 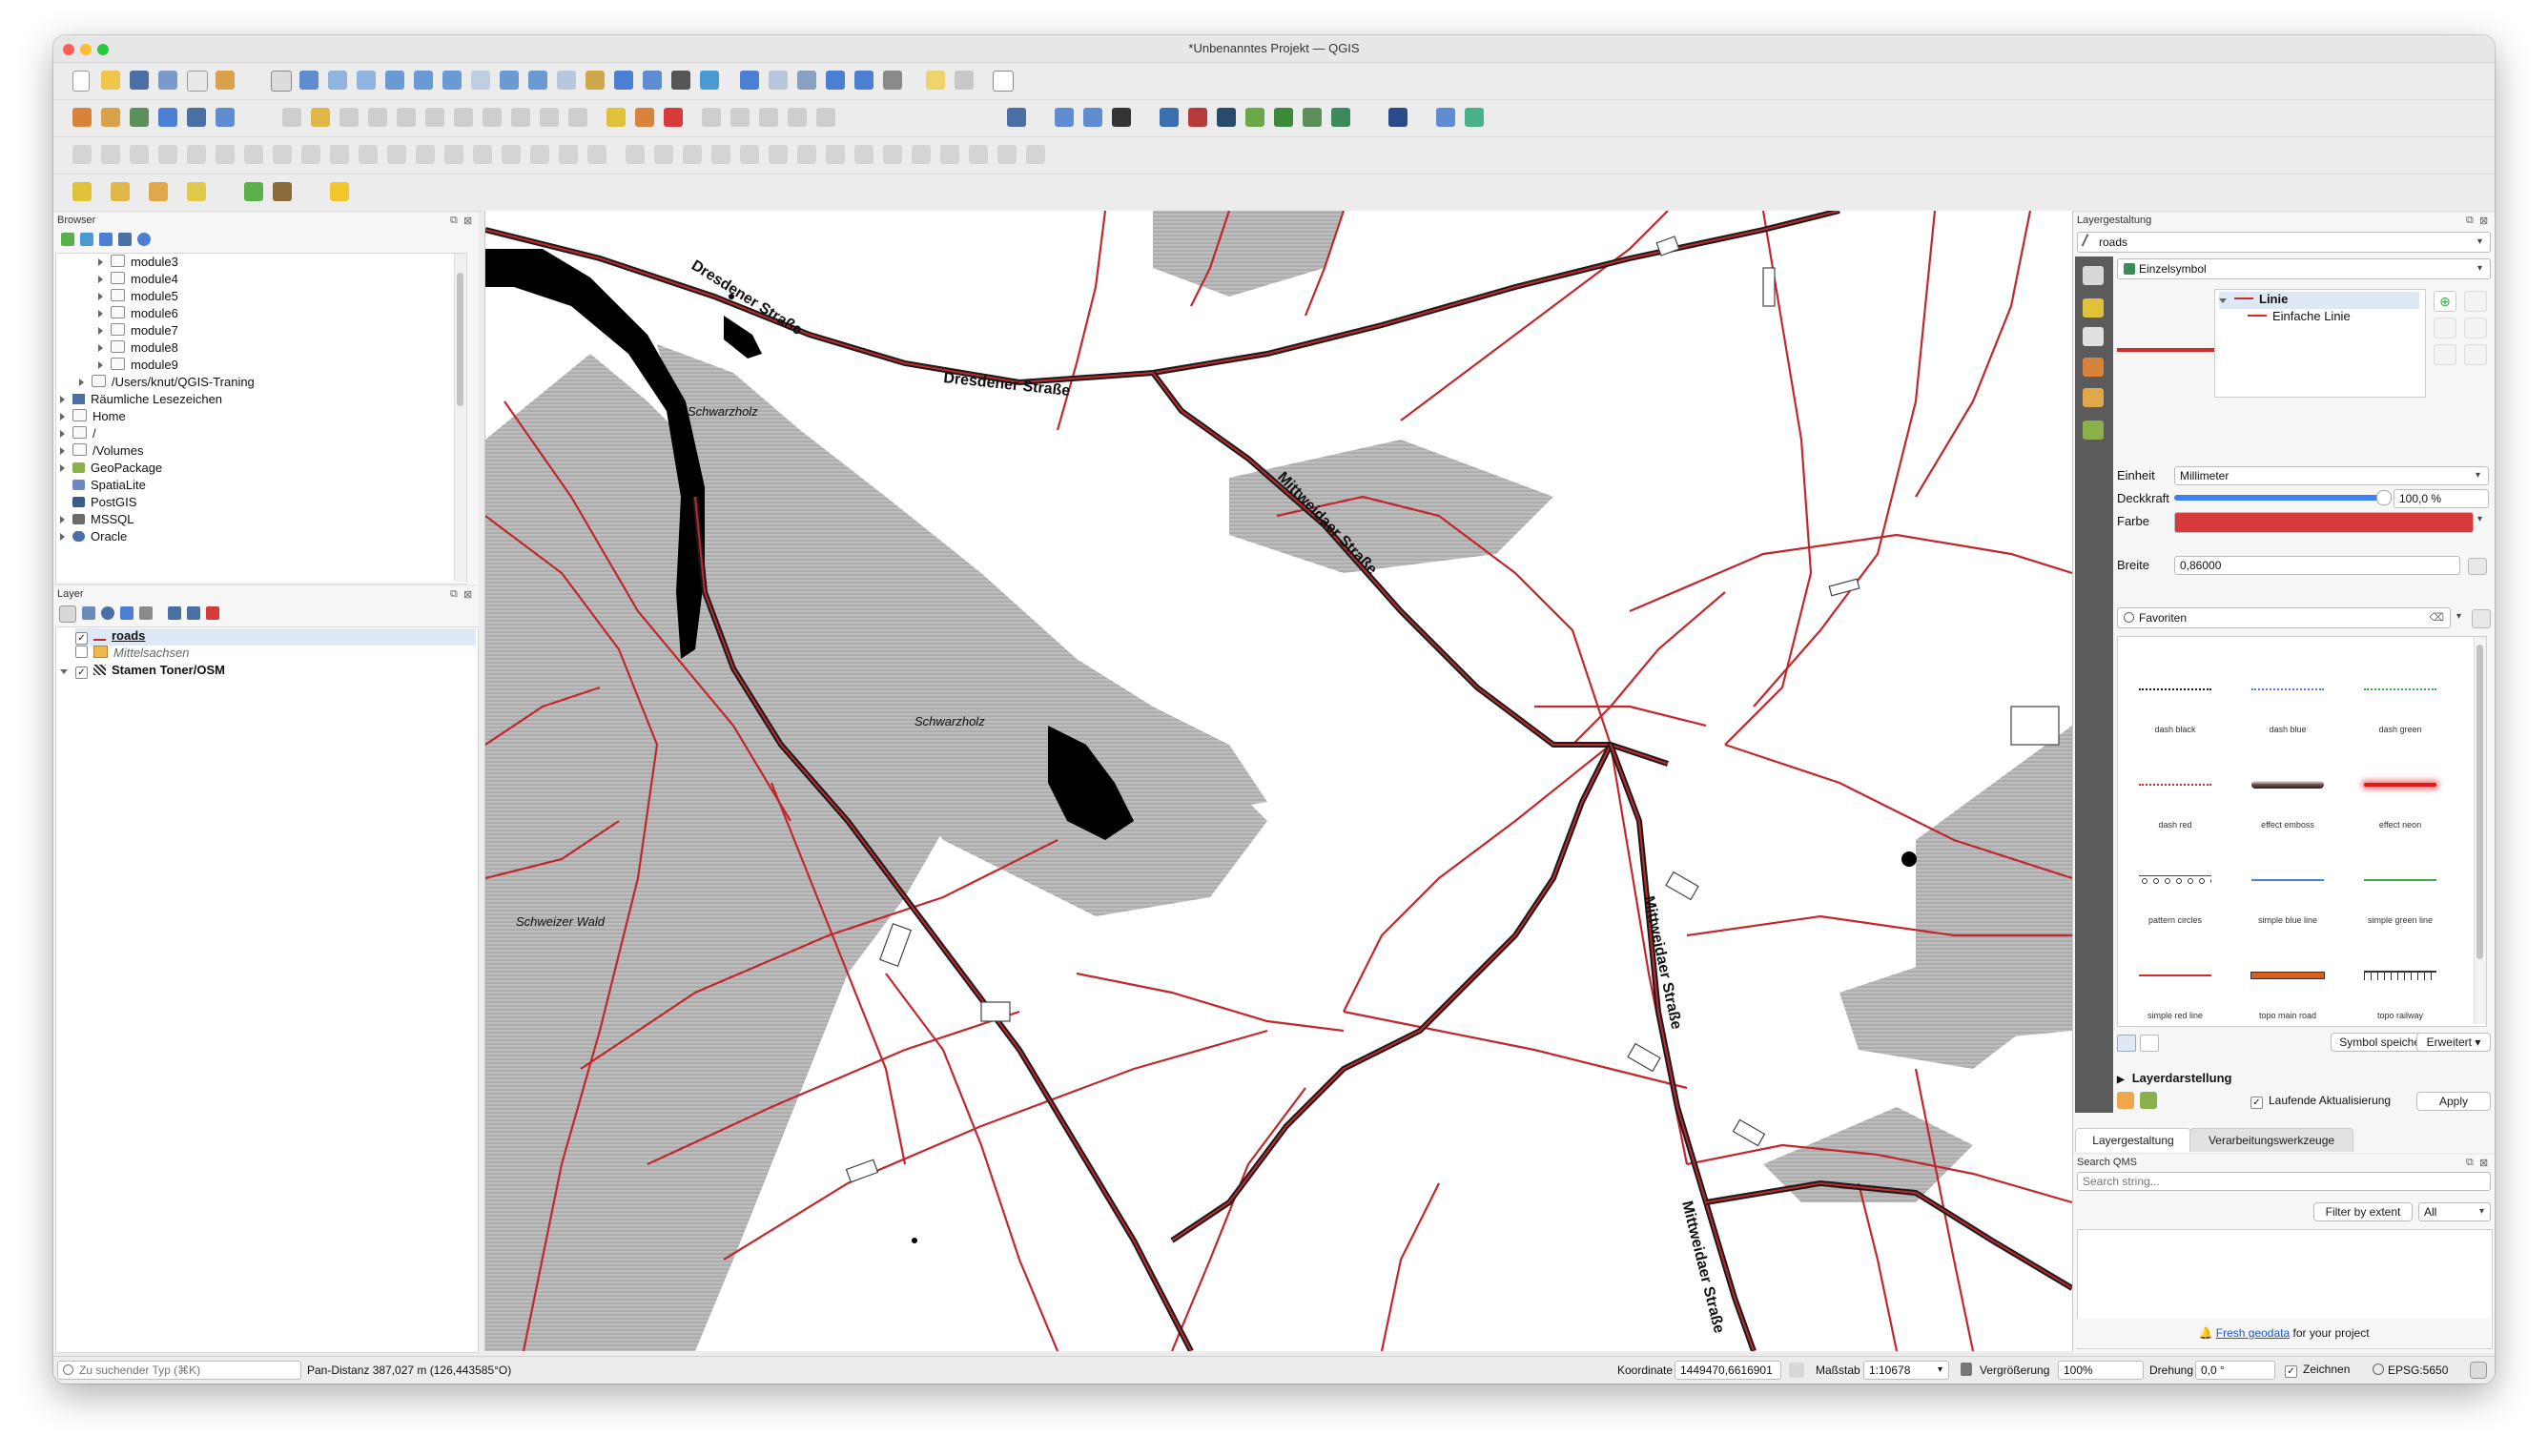 I want to click on digitize-icon, so click(x=167, y=118).